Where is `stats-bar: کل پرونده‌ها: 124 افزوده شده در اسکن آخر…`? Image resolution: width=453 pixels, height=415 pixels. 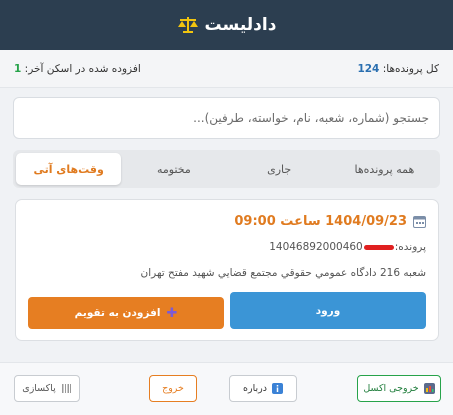 stats-bar: کل پرونده‌ها: 124 افزوده شده در اسکن آخر… is located at coordinates (226, 69).